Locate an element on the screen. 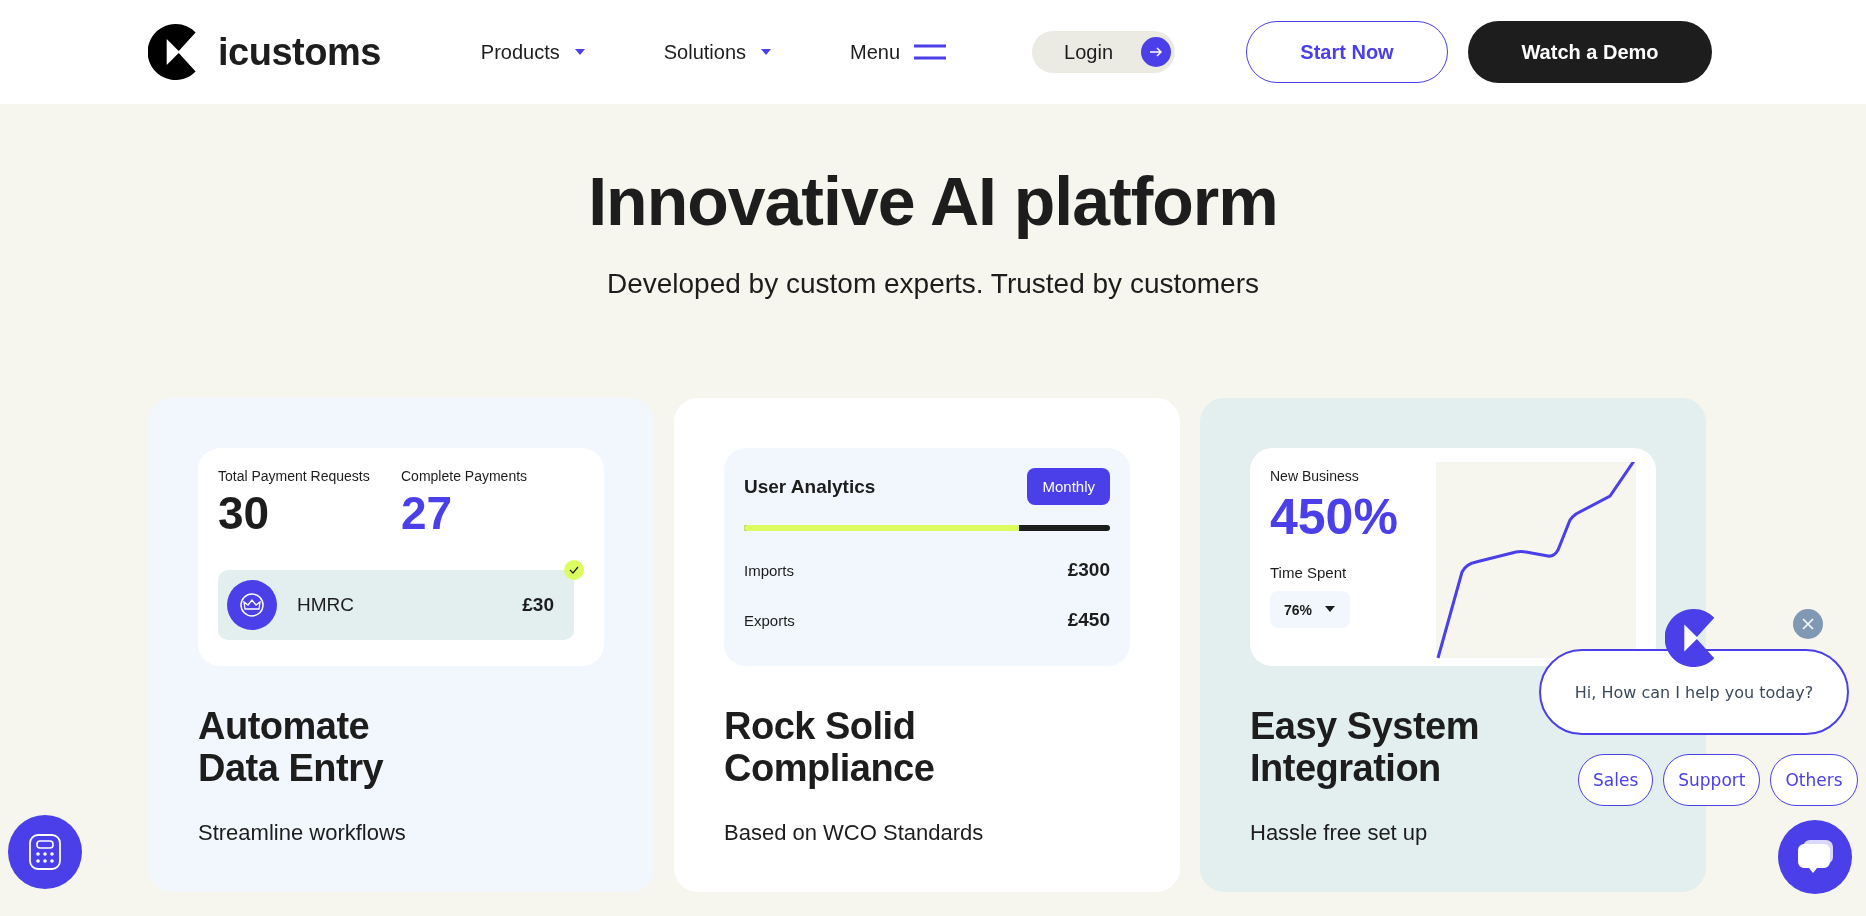  hero-title: Innovative AI platform is located at coordinates (933, 201).